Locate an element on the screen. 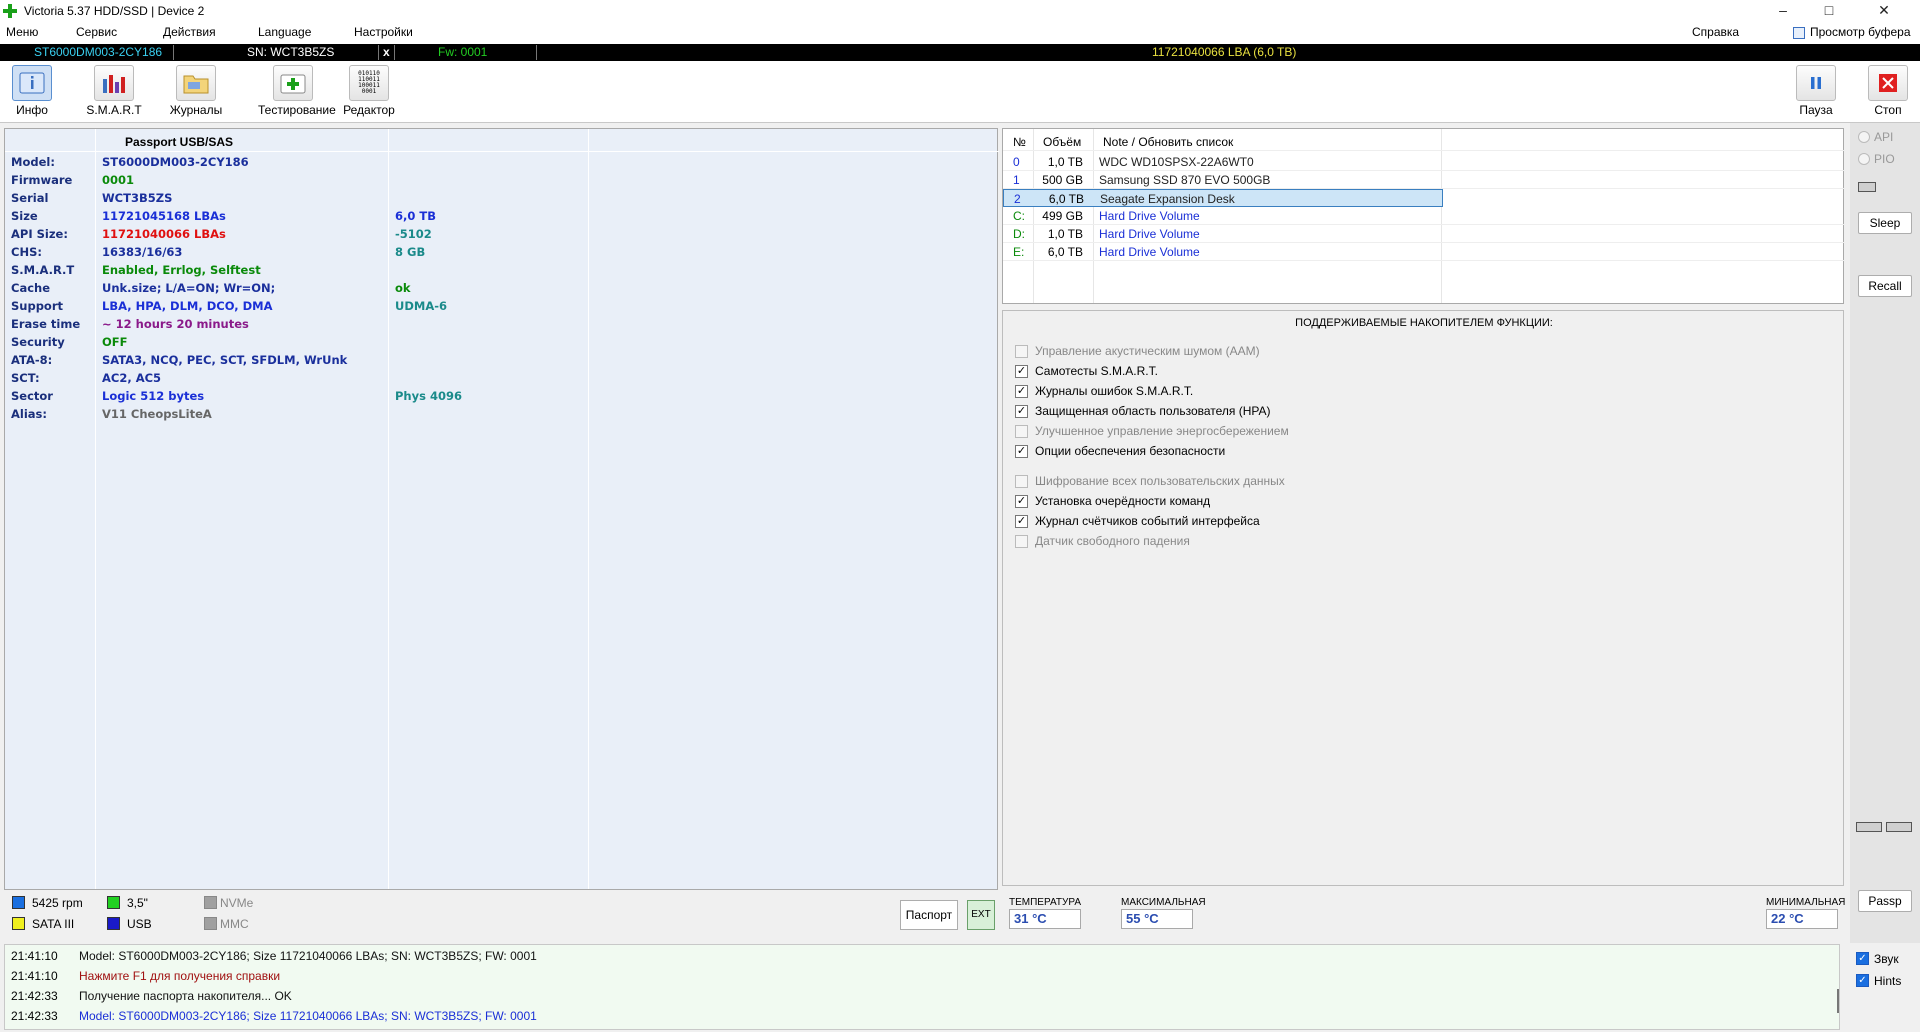 The width and height of the screenshot is (1920, 1032). drive-number: E: is located at coordinates (1019, 252).